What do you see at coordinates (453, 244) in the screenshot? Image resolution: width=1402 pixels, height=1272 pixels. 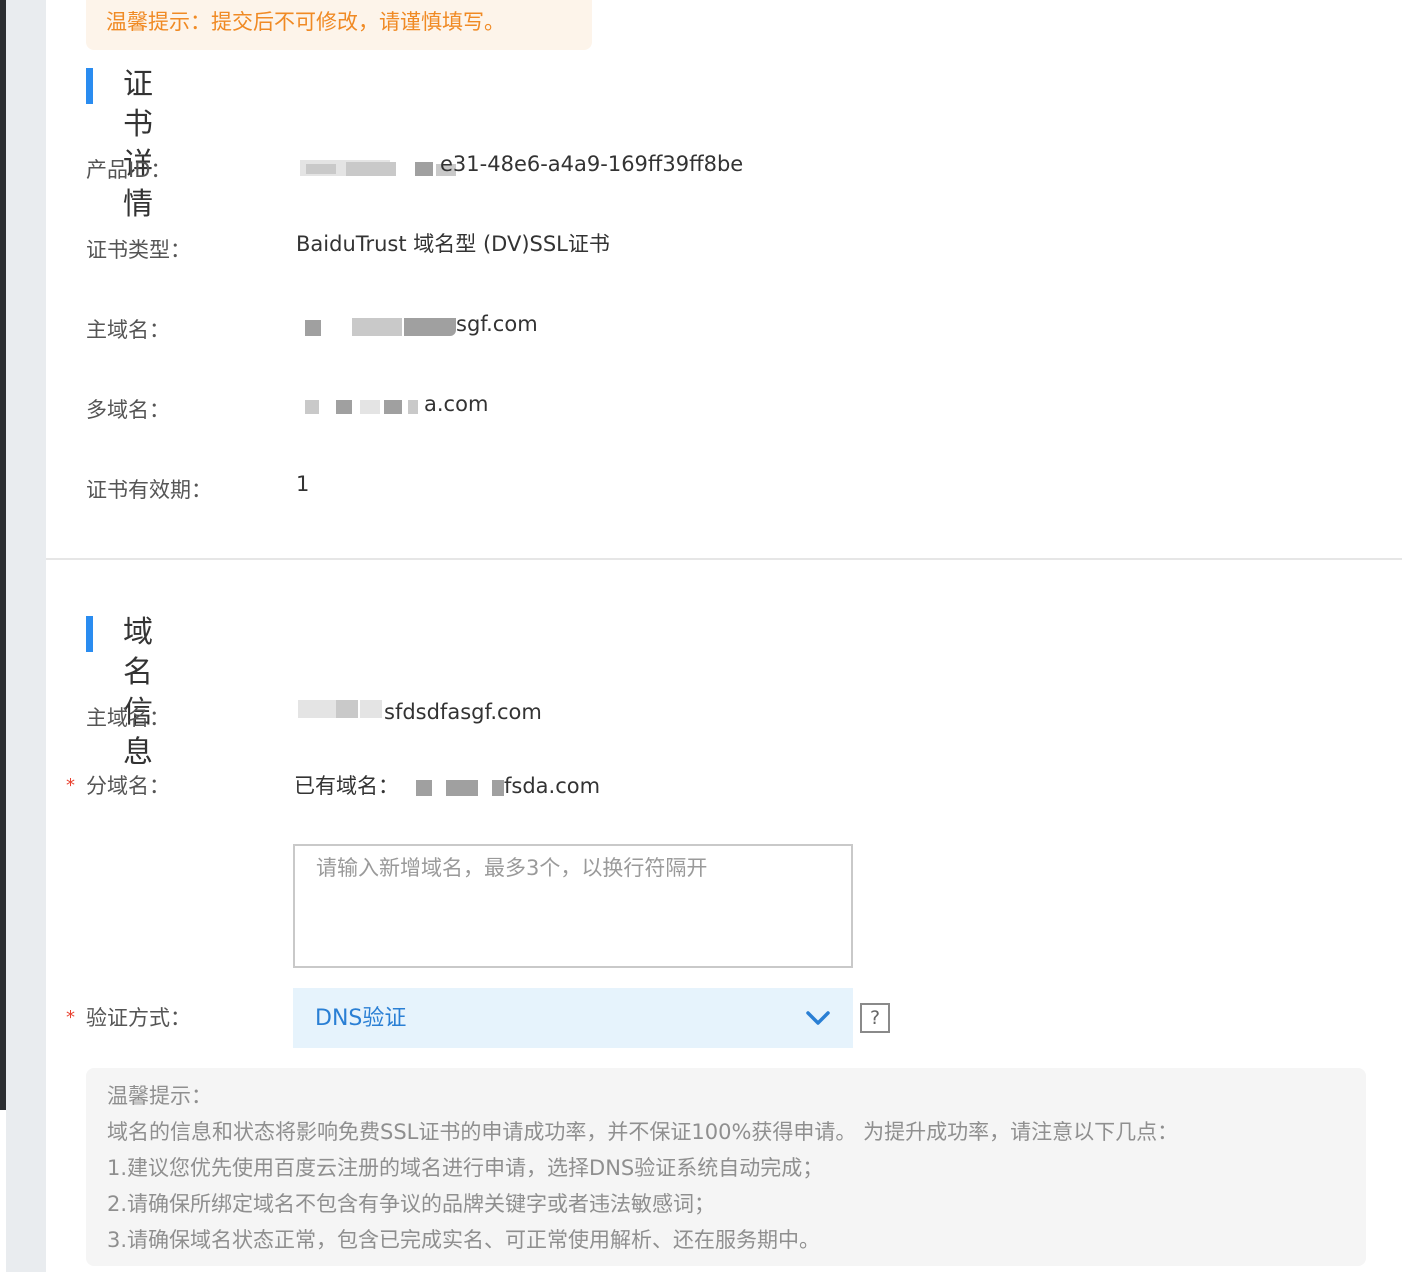 I see `cert-type-value: BaiduTrust 域名型 (DV)SSL证书` at bounding box center [453, 244].